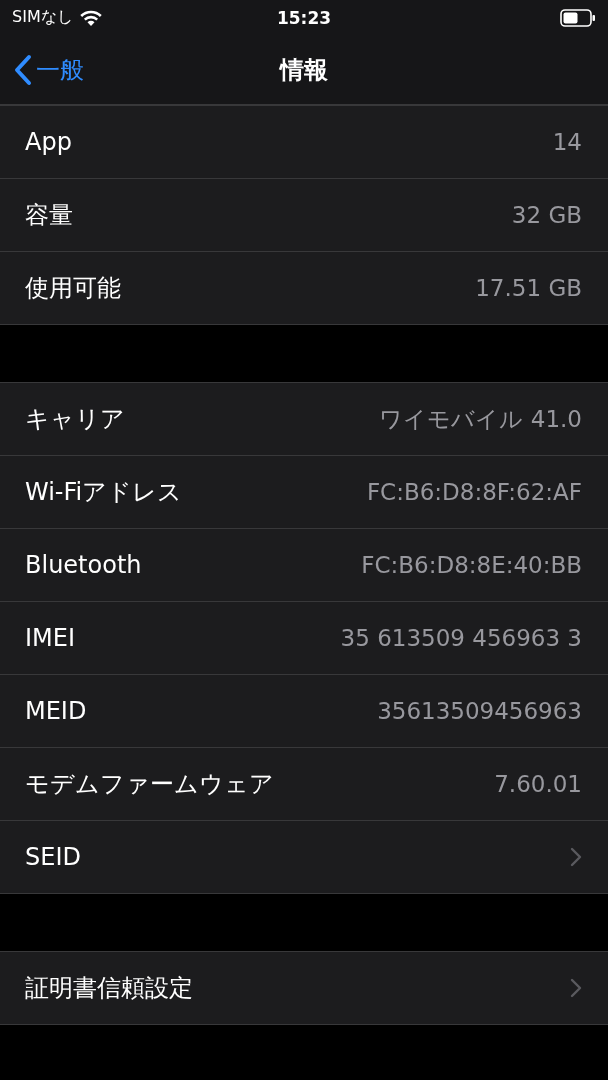  Describe the element at coordinates (42, 69) in the screenshot. I see `back-button: 一般` at that location.